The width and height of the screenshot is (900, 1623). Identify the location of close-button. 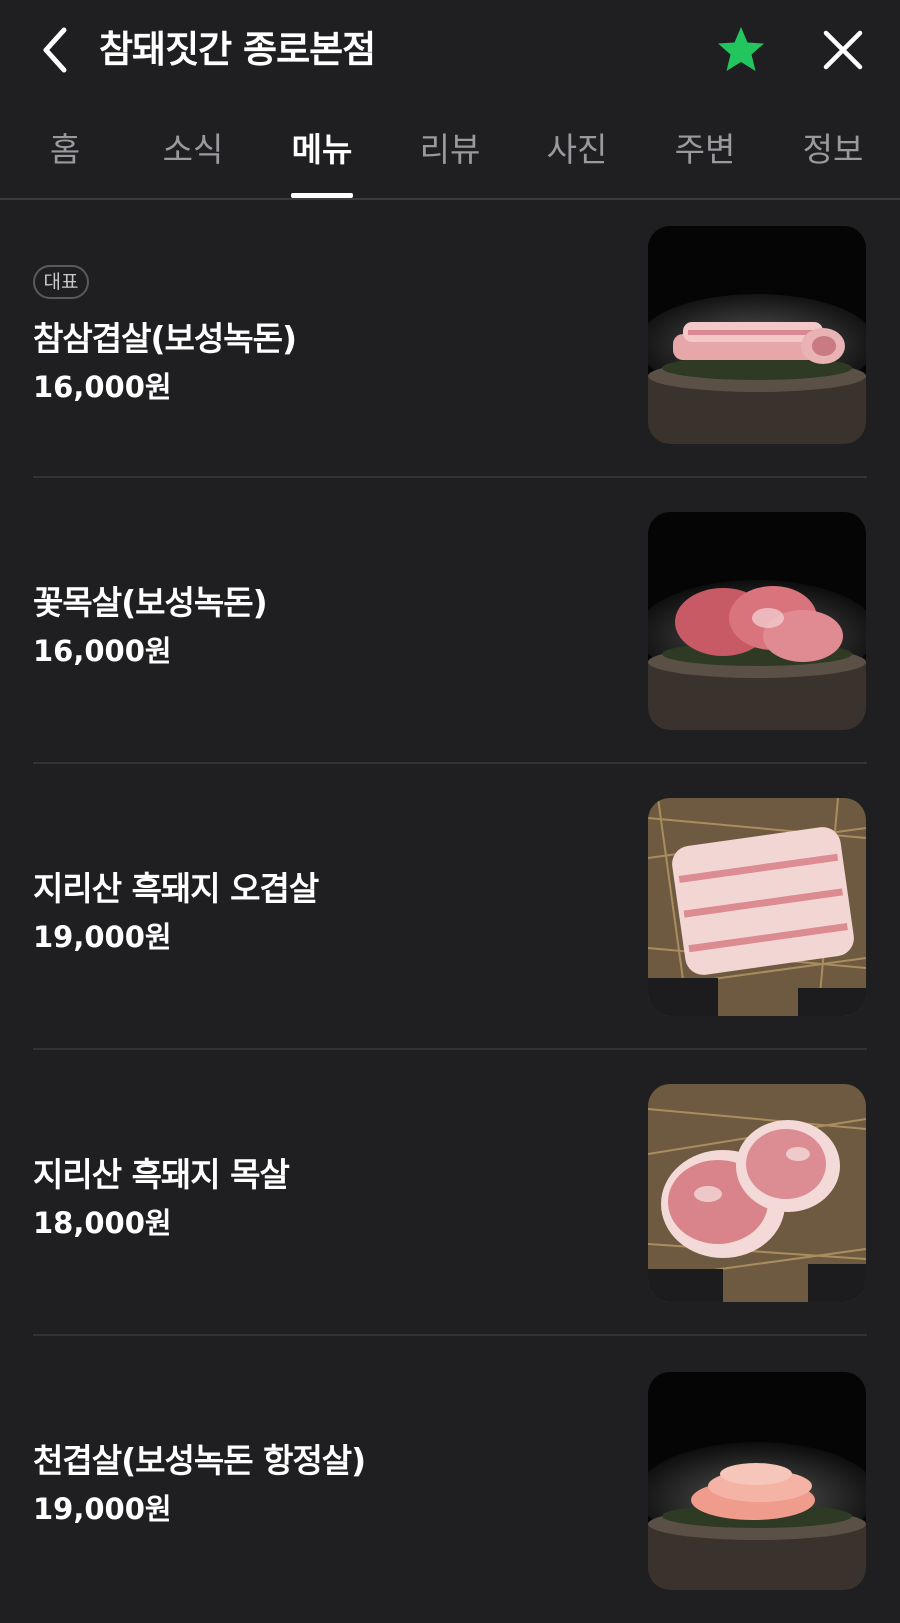
(843, 50).